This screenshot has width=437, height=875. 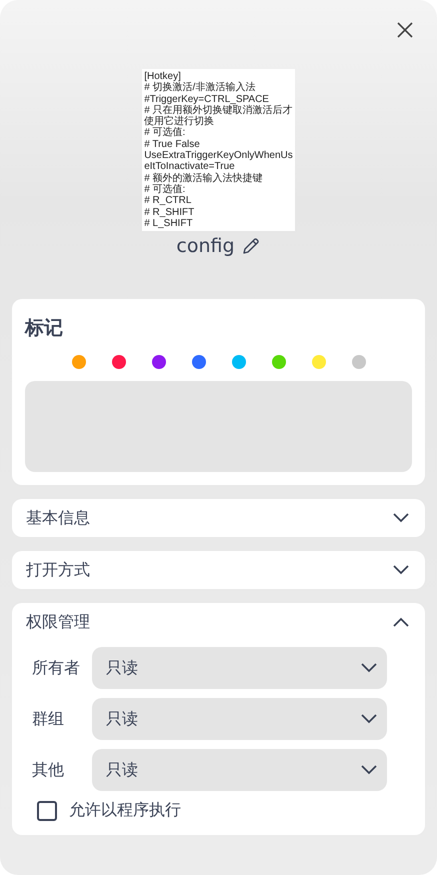 What do you see at coordinates (405, 30) in the screenshot?
I see `close-icon` at bounding box center [405, 30].